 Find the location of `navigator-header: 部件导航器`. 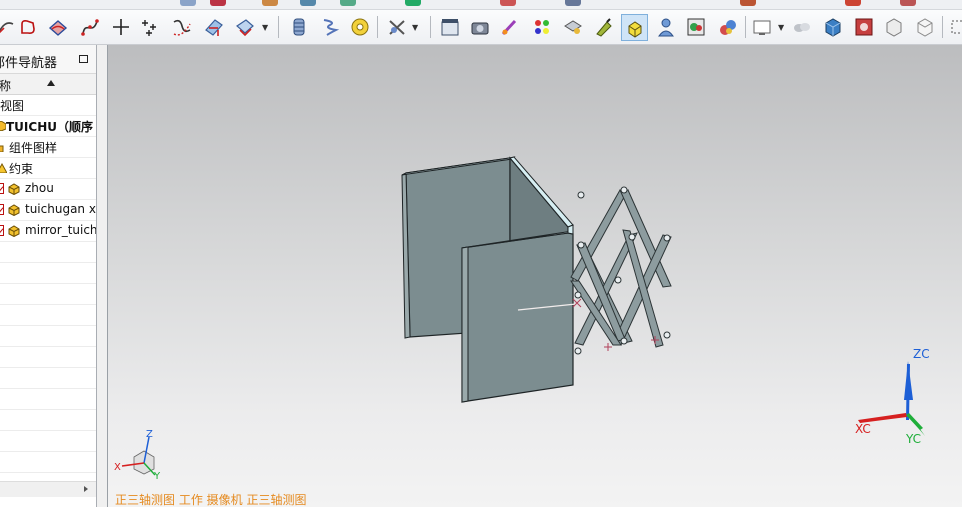

navigator-header: 部件导航器 is located at coordinates (48, 59).